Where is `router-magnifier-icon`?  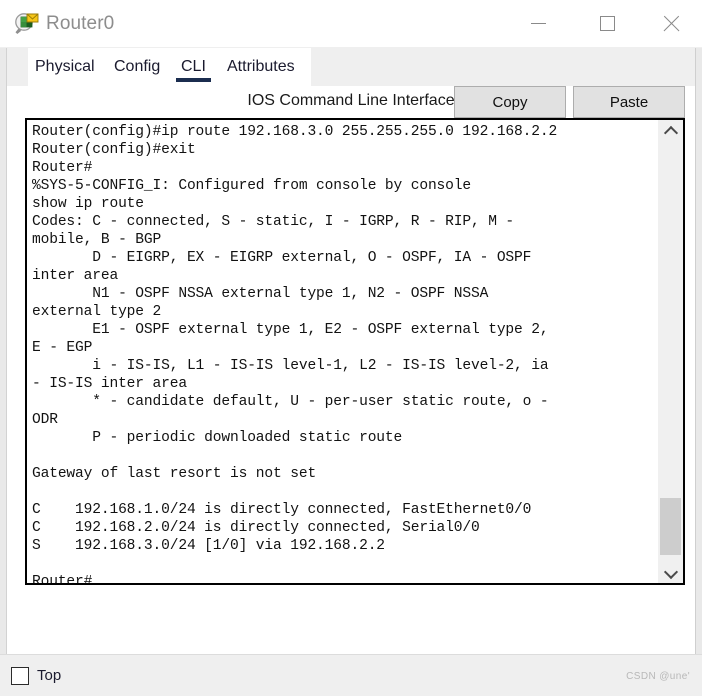 router-magnifier-icon is located at coordinates (27, 24).